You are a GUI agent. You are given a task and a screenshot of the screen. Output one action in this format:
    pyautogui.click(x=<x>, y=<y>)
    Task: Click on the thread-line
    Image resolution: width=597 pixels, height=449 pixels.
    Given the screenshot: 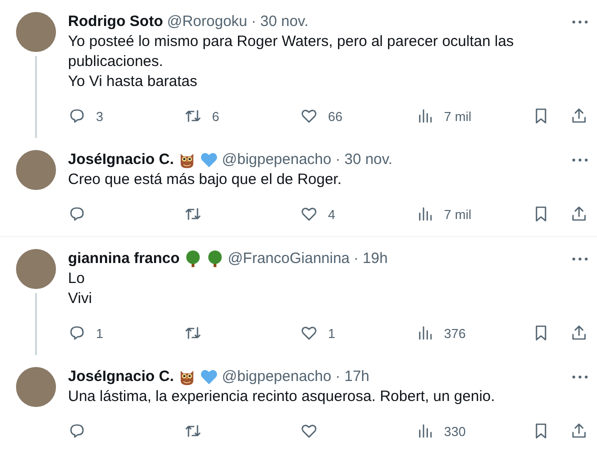 What is the action you would take?
    pyautogui.click(x=36, y=324)
    